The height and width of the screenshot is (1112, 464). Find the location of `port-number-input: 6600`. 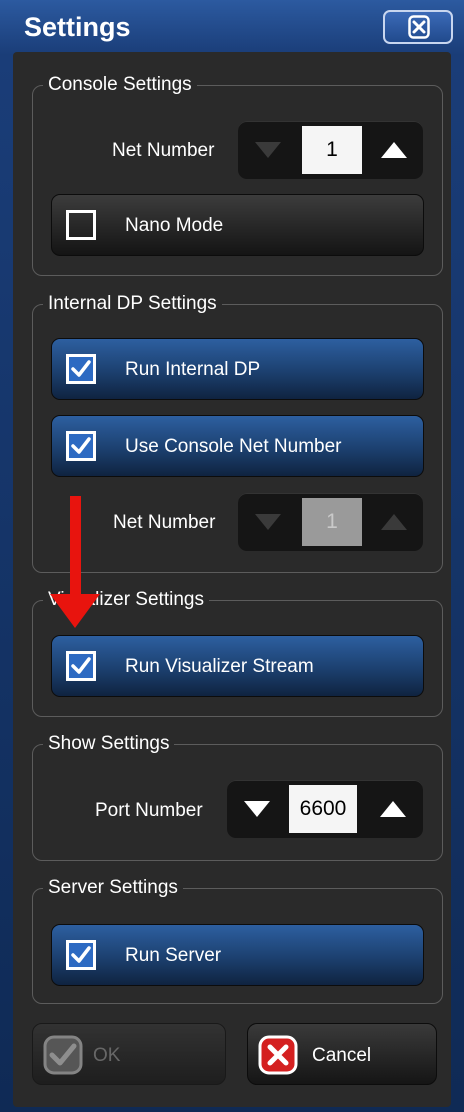

port-number-input: 6600 is located at coordinates (323, 809).